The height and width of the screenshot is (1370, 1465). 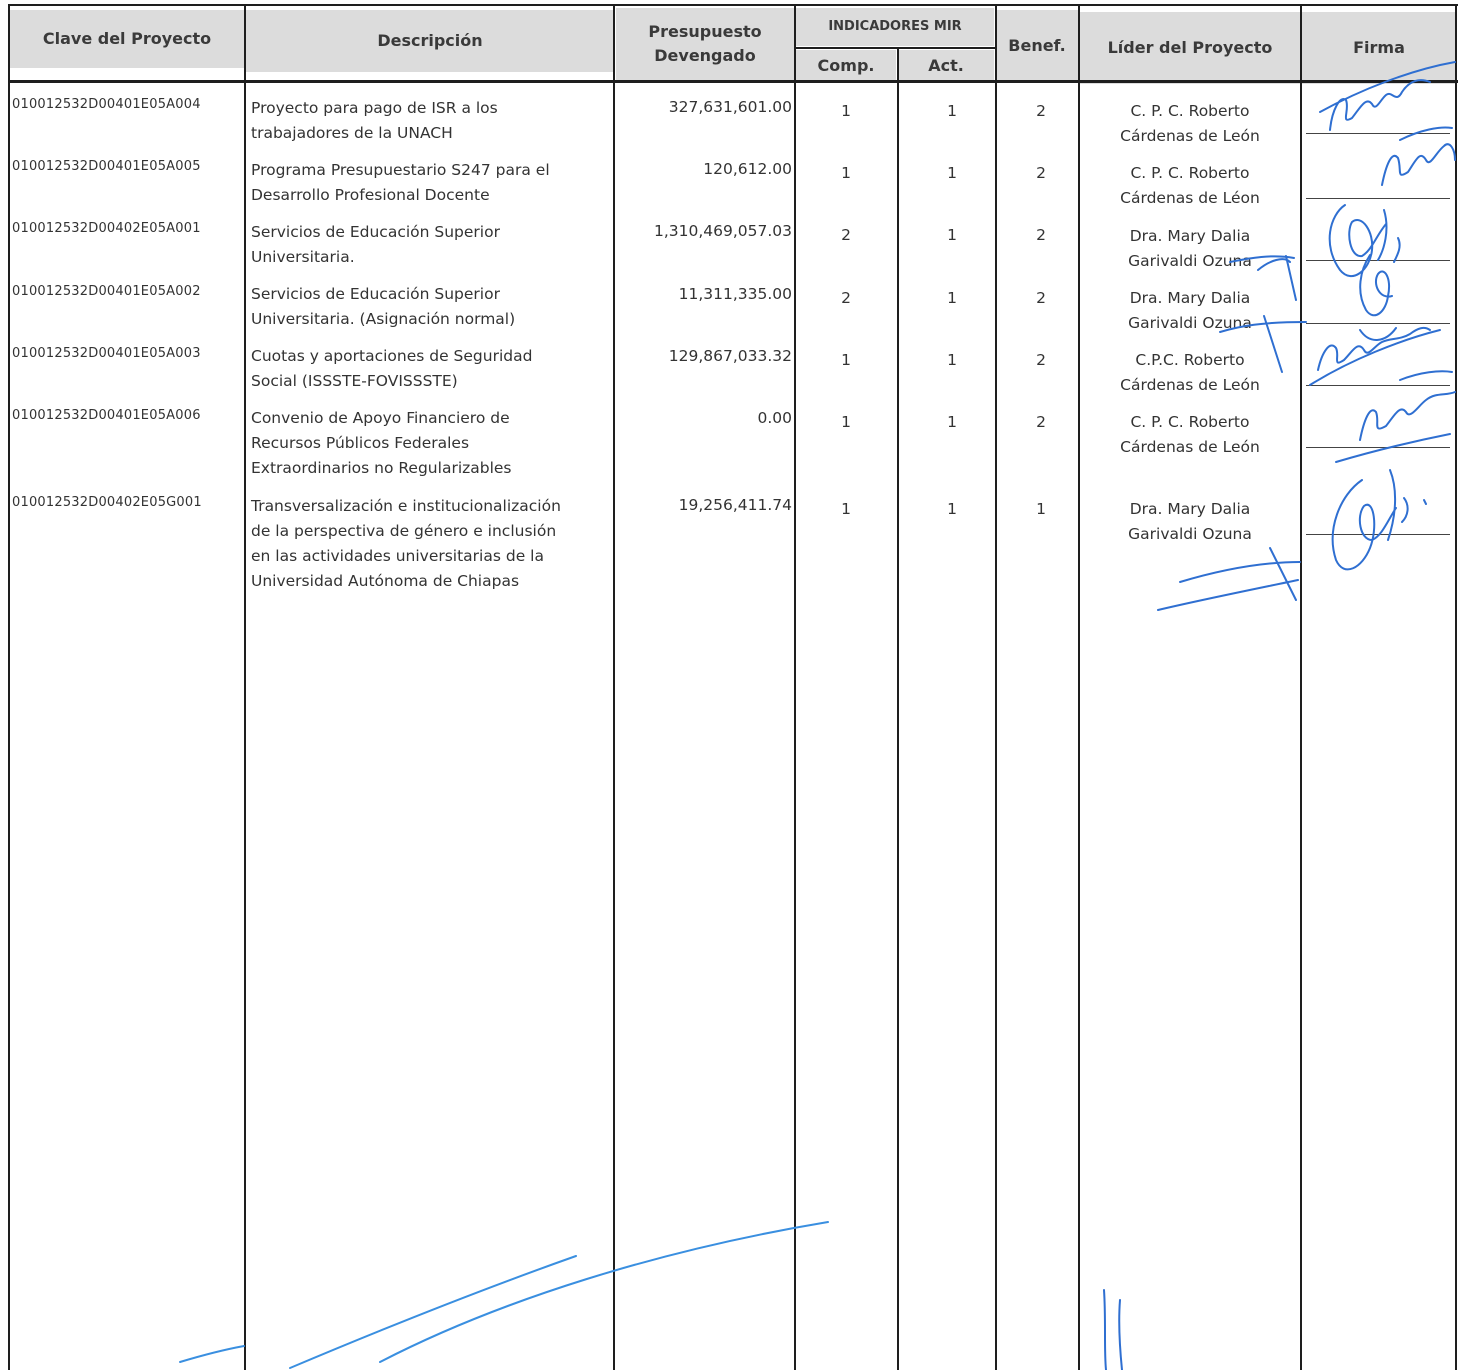 What do you see at coordinates (1379, 48) in the screenshot?
I see `header-firma: Firma` at bounding box center [1379, 48].